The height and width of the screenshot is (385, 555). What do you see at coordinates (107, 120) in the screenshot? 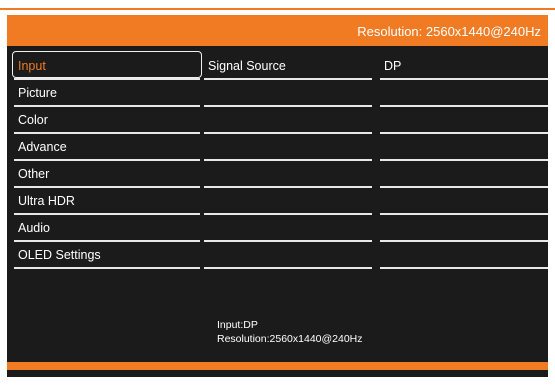
I see `menu-item-color: Color` at bounding box center [107, 120].